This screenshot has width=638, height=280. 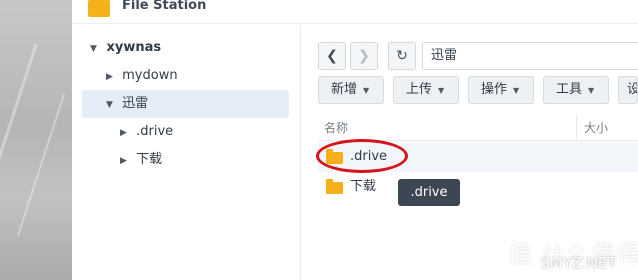 I want to click on tools-button: 工具 ▼, so click(x=576, y=90).